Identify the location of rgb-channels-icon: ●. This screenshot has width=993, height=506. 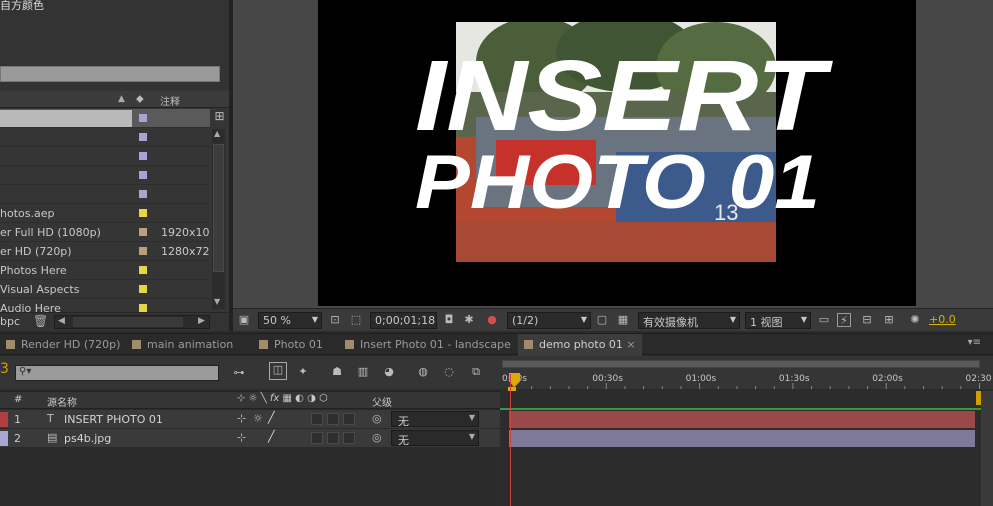
(492, 320).